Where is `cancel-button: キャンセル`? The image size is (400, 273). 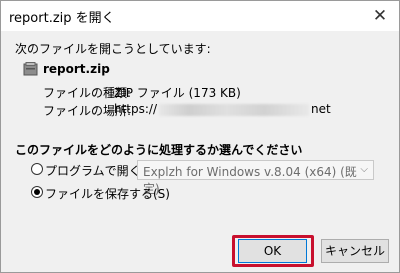
cancel-button: キャンセル is located at coordinates (355, 251).